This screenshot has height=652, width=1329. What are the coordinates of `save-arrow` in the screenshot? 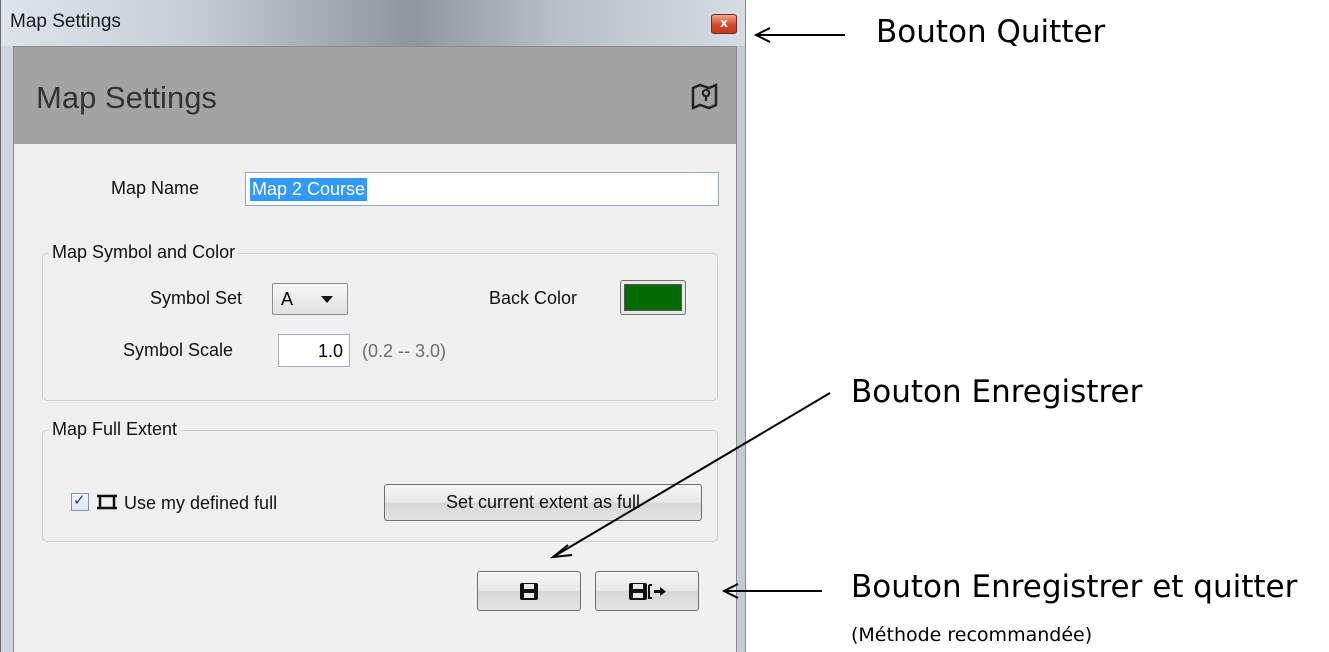 It's located at (691, 475).